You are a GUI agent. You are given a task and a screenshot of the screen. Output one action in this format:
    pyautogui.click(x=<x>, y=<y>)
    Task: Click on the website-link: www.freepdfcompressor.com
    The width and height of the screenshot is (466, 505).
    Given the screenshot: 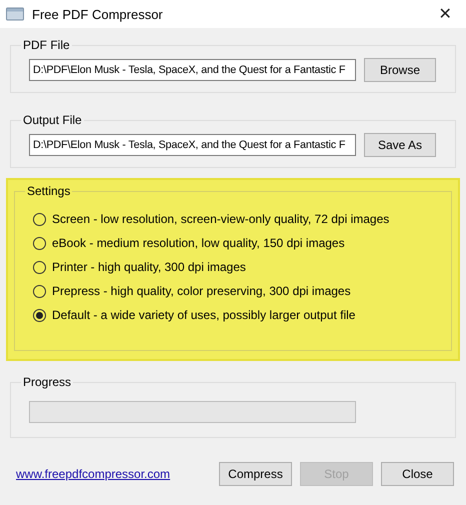 What is the action you would take?
    pyautogui.click(x=117, y=474)
    